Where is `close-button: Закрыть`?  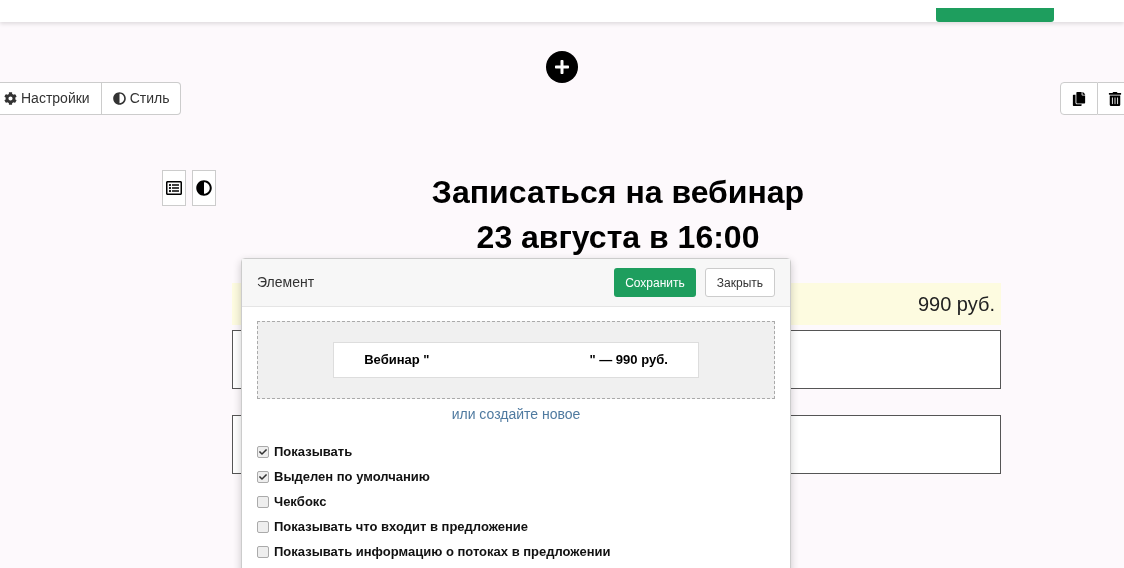 close-button: Закрыть is located at coordinates (739, 282).